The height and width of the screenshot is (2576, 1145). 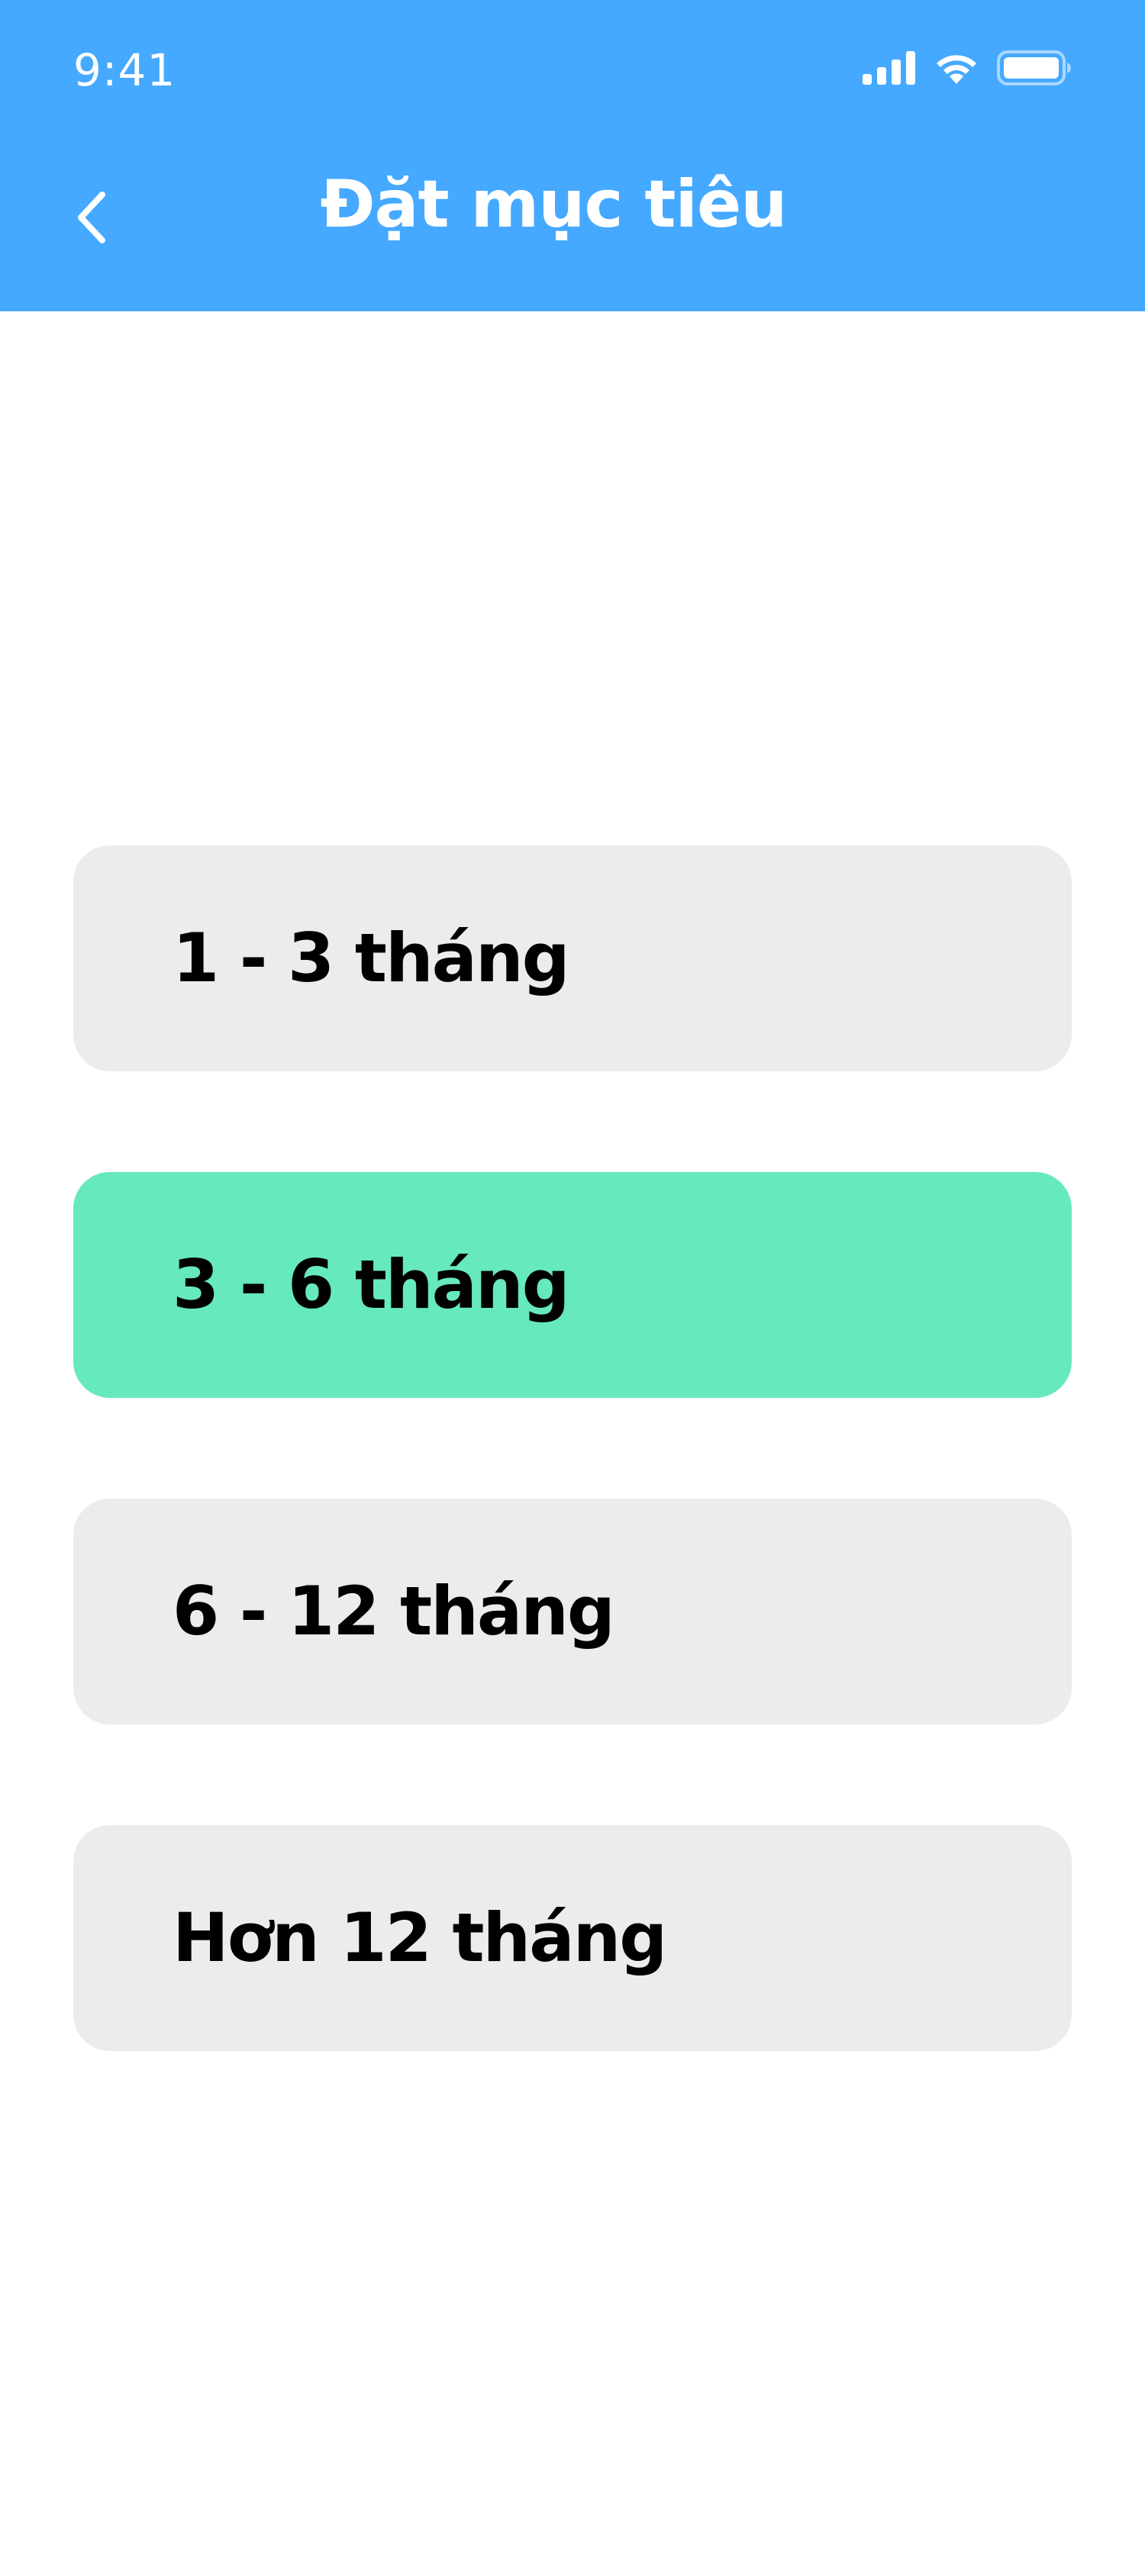 I want to click on option-3-6-months: 3 - 6 tháng, so click(x=572, y=1285).